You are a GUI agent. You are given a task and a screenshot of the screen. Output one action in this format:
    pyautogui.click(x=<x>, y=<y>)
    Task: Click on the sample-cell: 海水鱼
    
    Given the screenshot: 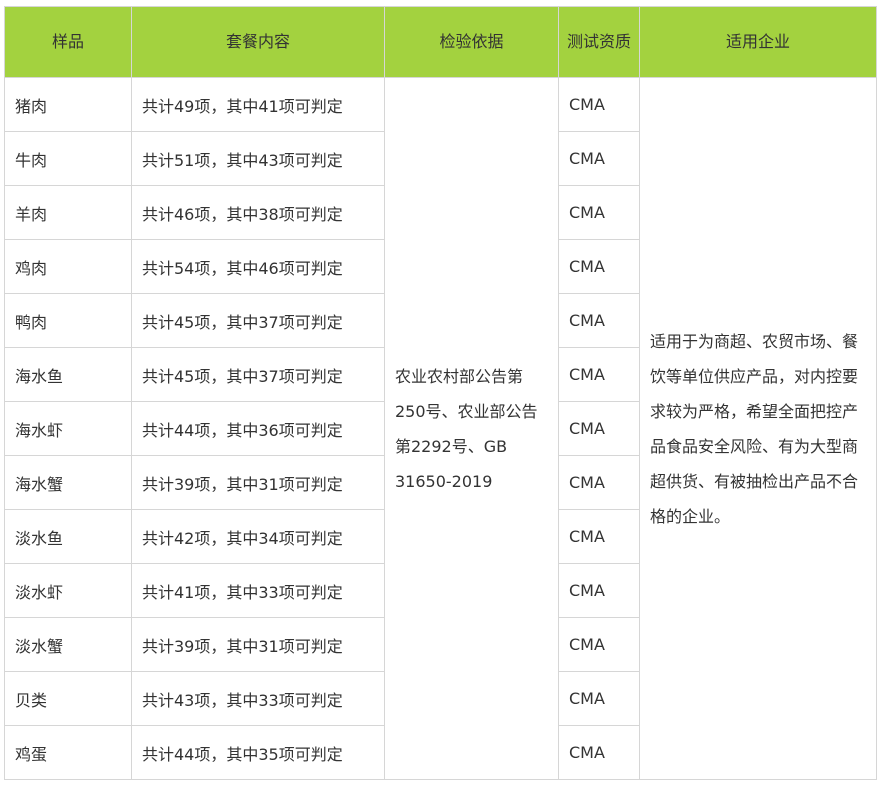 What is the action you would take?
    pyautogui.click(x=68, y=374)
    